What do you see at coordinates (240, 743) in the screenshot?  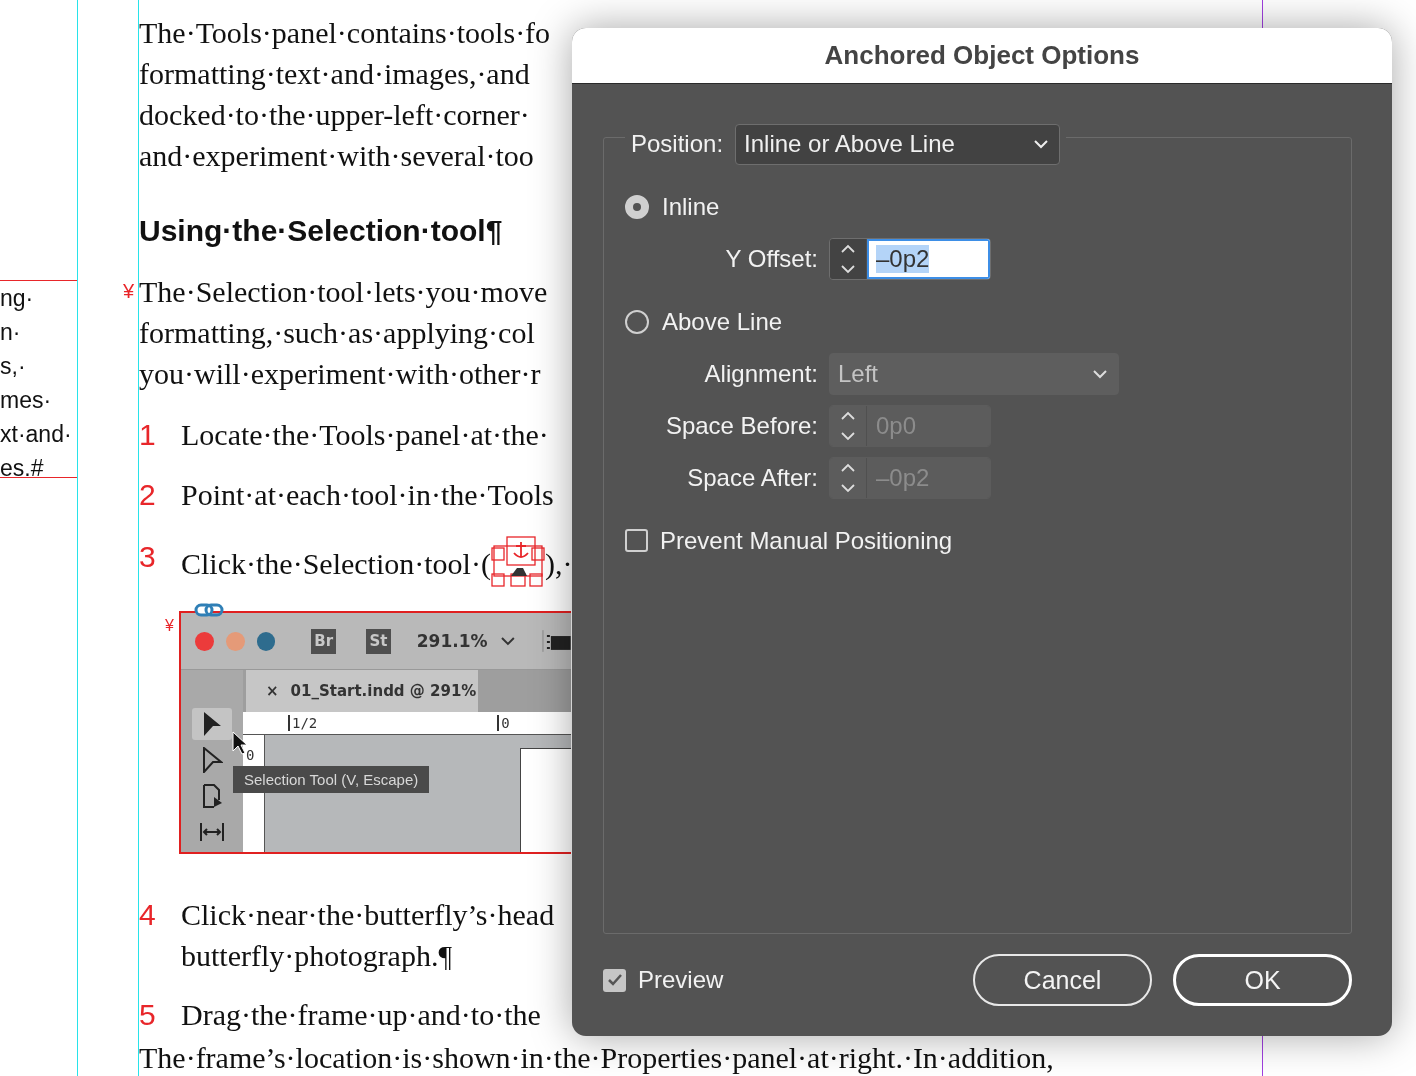 I see `mouse-cursor-icon` at bounding box center [240, 743].